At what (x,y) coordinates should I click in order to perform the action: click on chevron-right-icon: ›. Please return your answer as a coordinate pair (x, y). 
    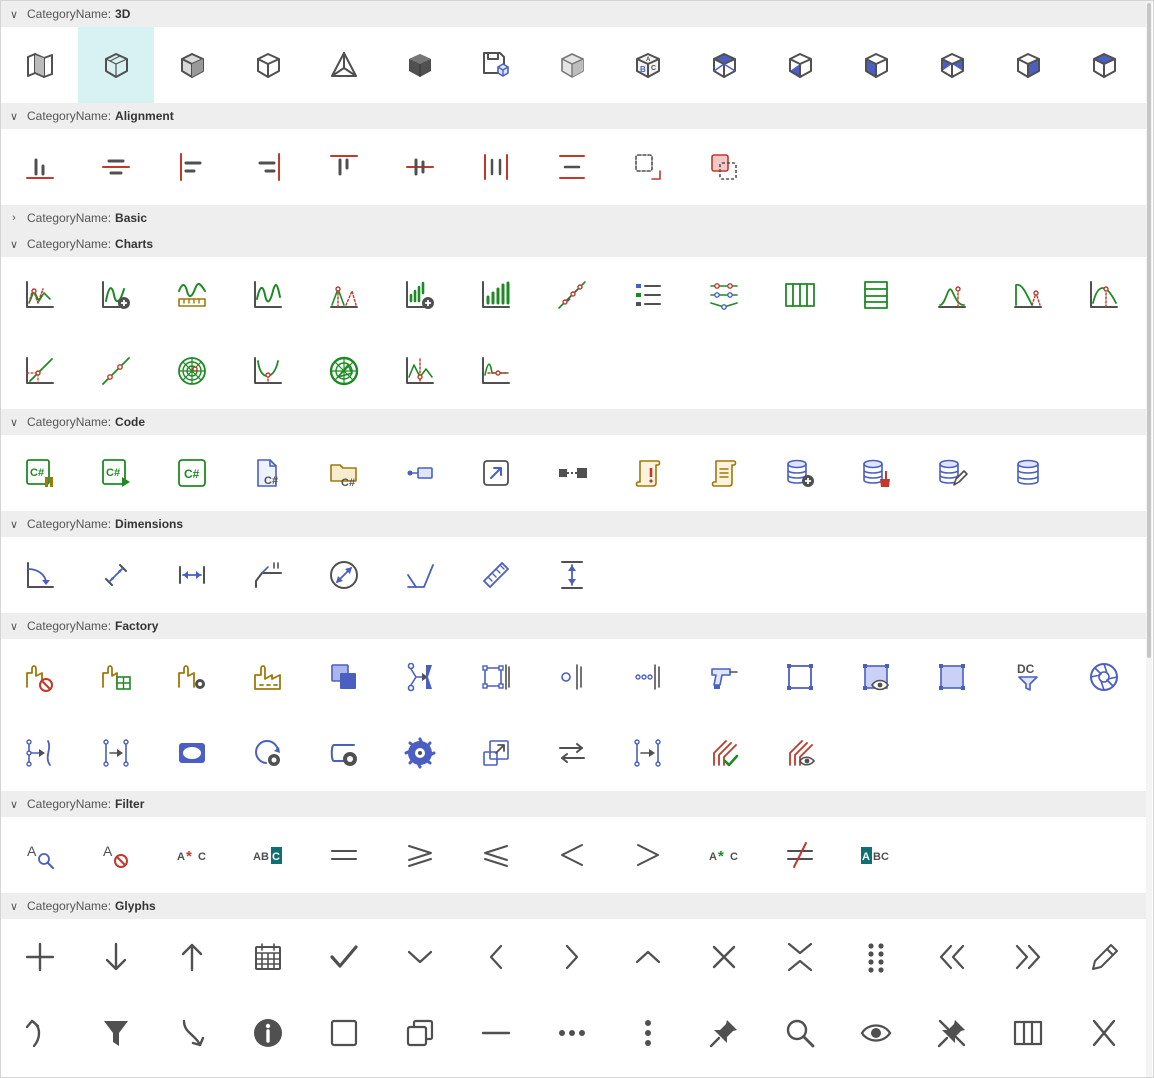
    Looking at the image, I should click on (14, 218).